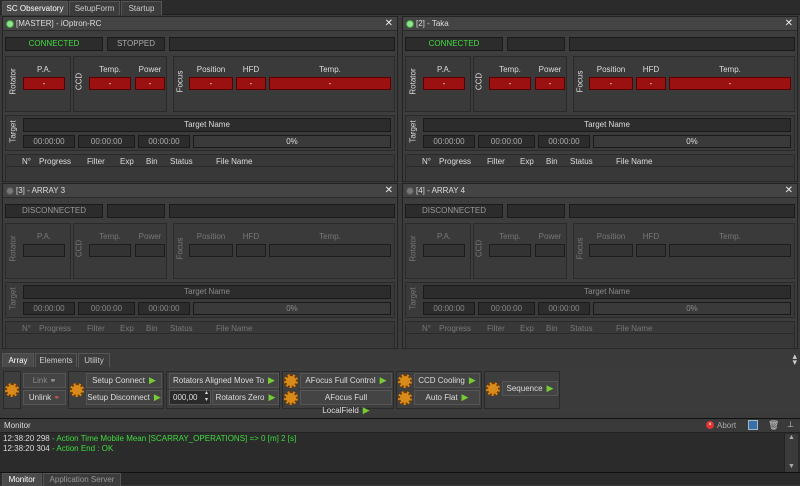 The width and height of the screenshot is (800, 486). Describe the element at coordinates (773, 425) in the screenshot. I see `trash-icon: 🗑` at that location.